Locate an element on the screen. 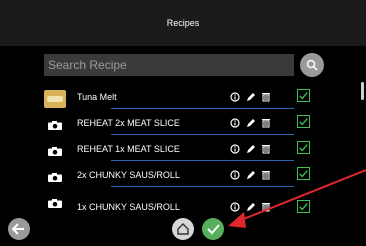  home-button is located at coordinates (183, 229).